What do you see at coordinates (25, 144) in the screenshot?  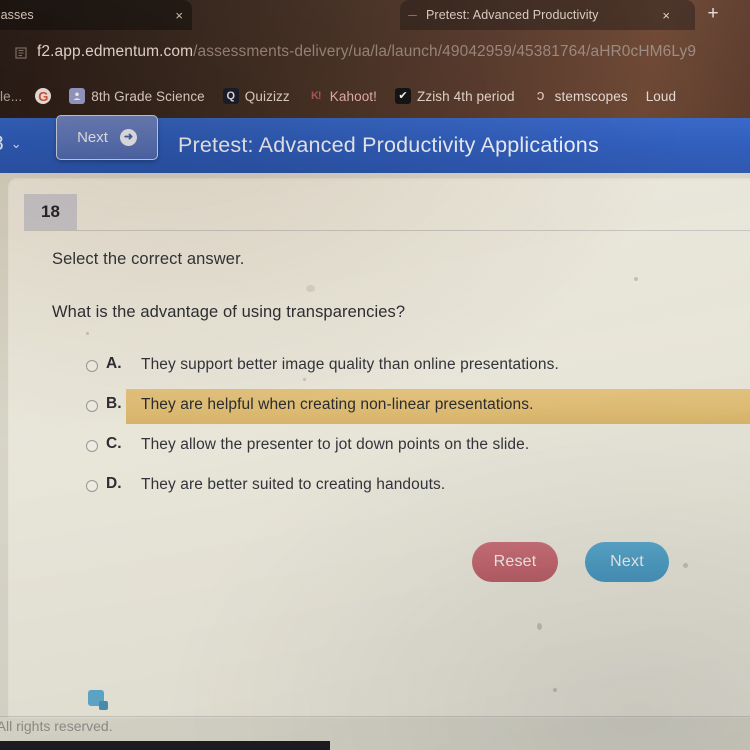 I see `question-navigator-dropdown: 8 ⌄` at bounding box center [25, 144].